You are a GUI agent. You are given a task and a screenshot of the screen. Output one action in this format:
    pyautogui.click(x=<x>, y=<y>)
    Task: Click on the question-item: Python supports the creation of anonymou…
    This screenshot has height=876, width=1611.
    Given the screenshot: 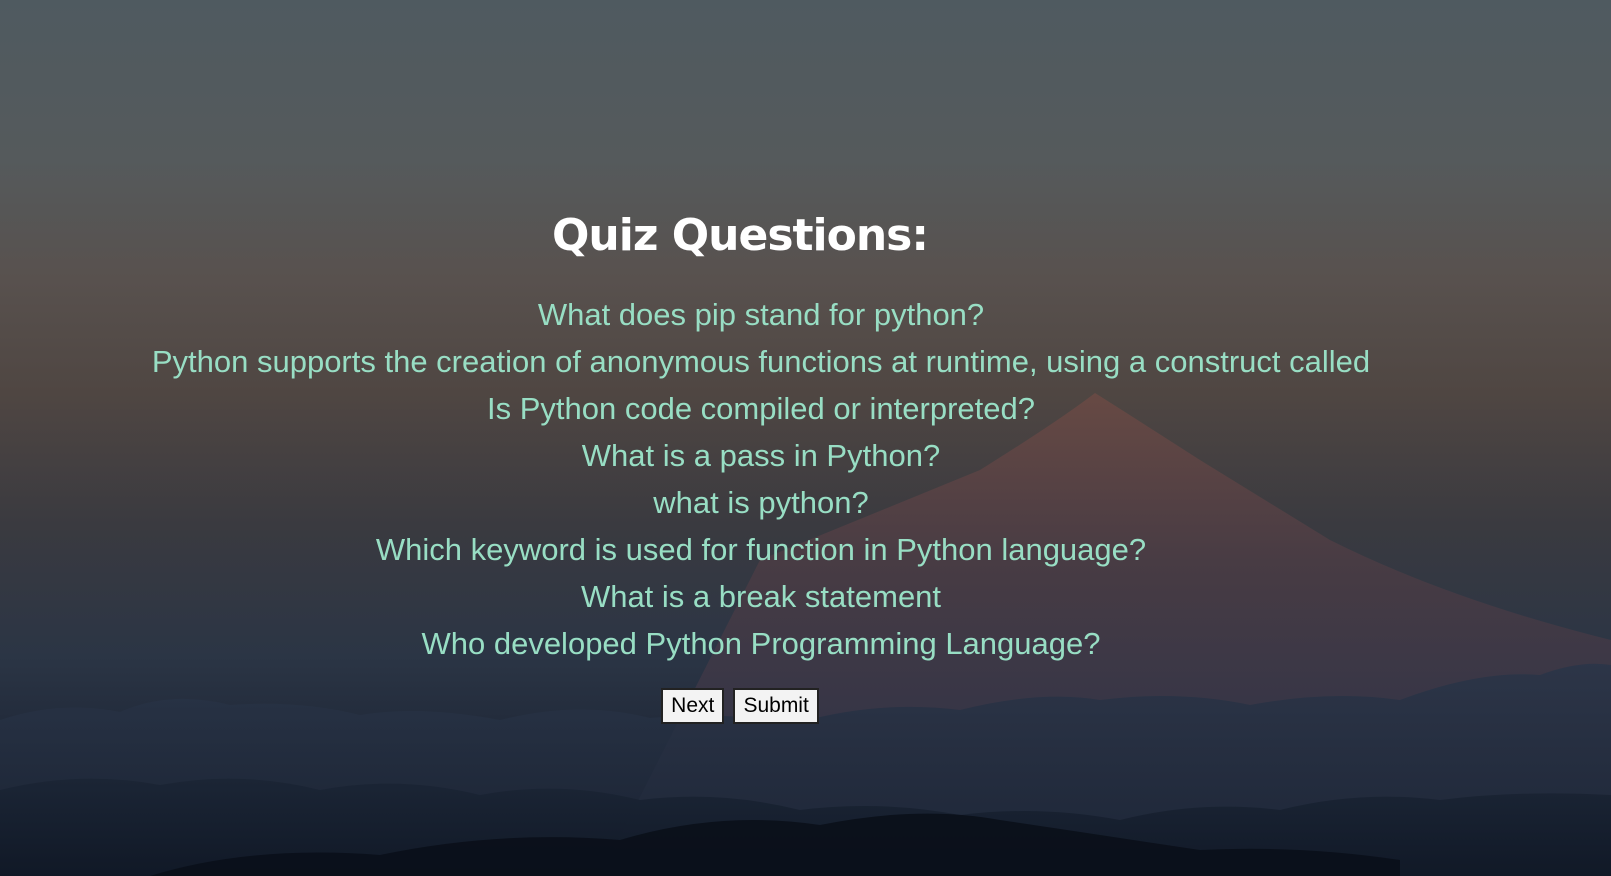 What is the action you would take?
    pyautogui.click(x=761, y=361)
    